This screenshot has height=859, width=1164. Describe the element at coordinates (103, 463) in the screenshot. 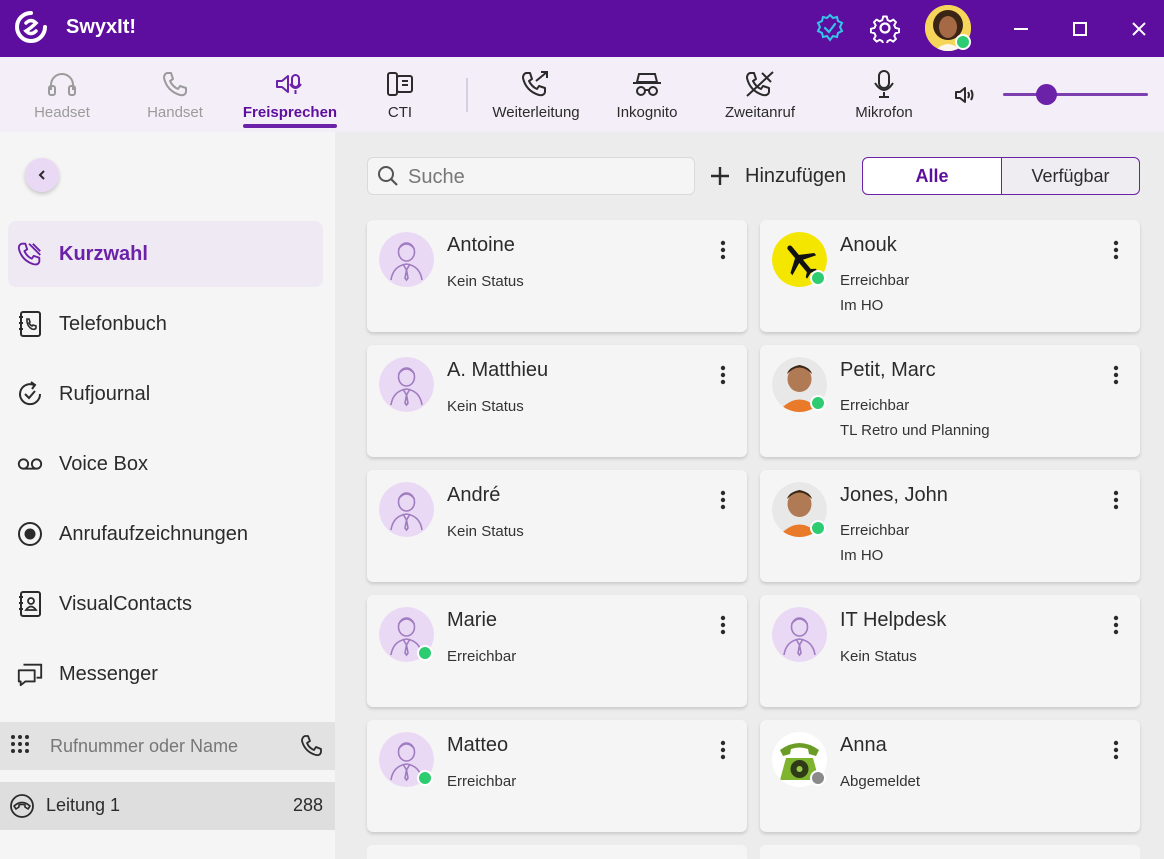

I see `sidebar-item-label: Voice Box` at that location.